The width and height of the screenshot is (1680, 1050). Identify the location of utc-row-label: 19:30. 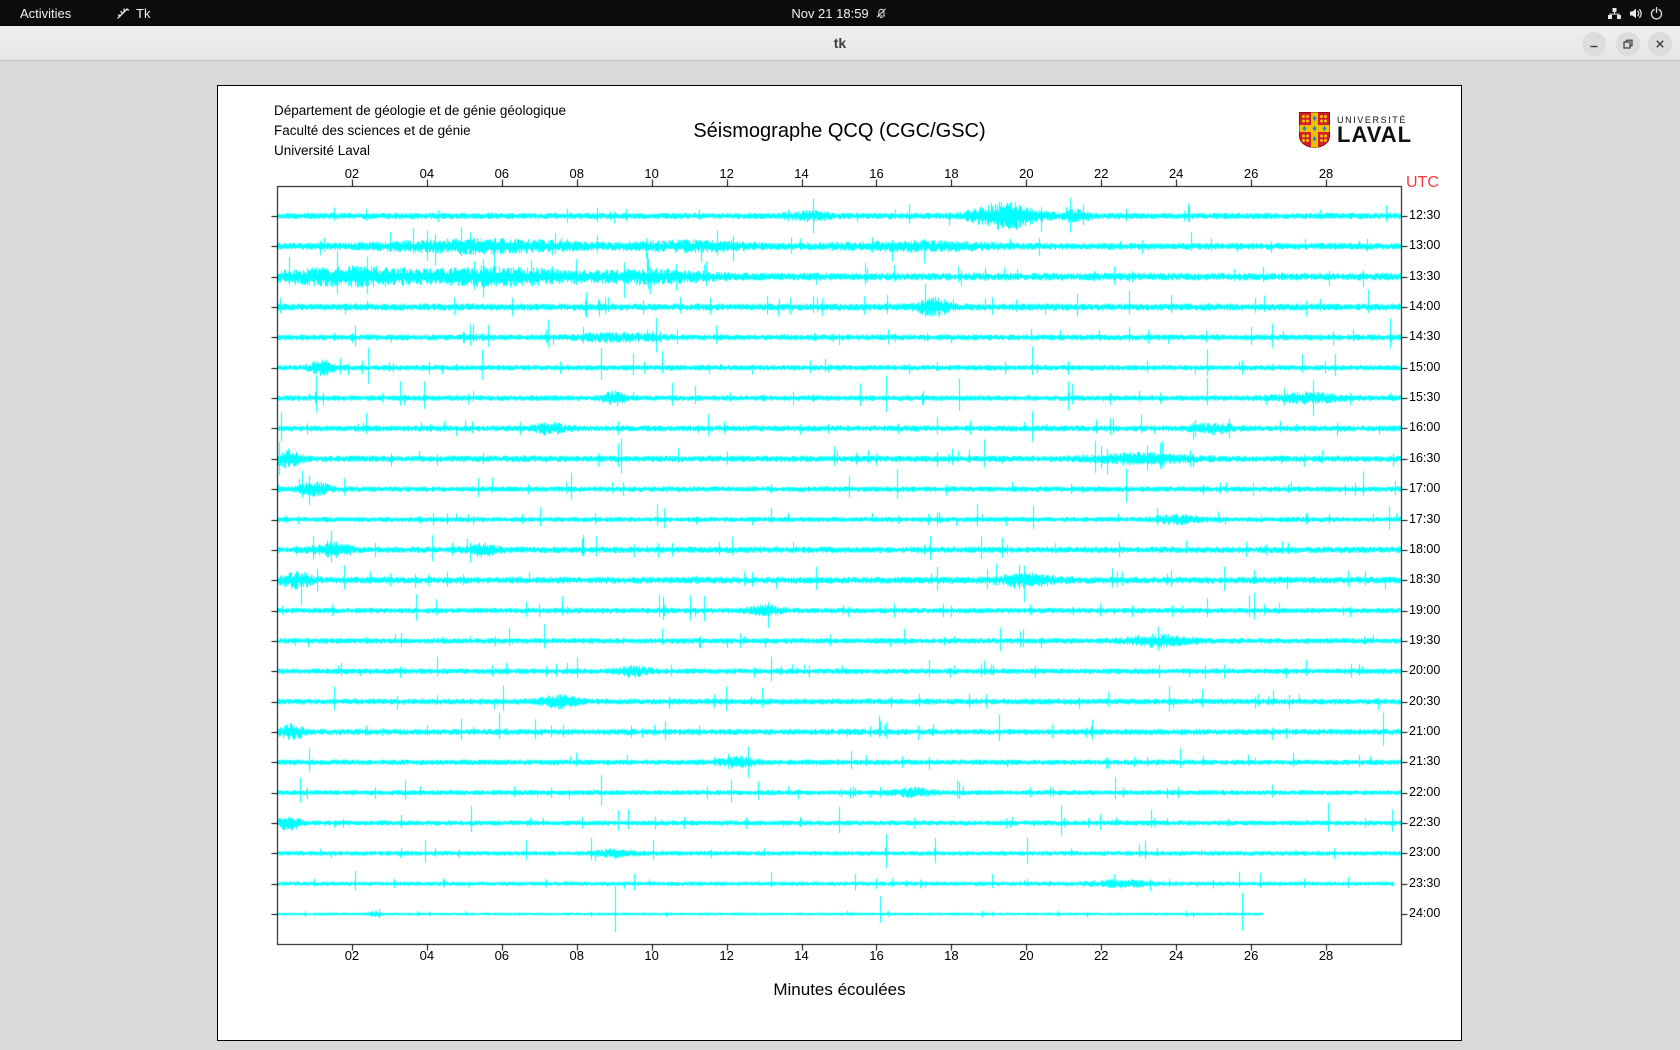
(1425, 639).